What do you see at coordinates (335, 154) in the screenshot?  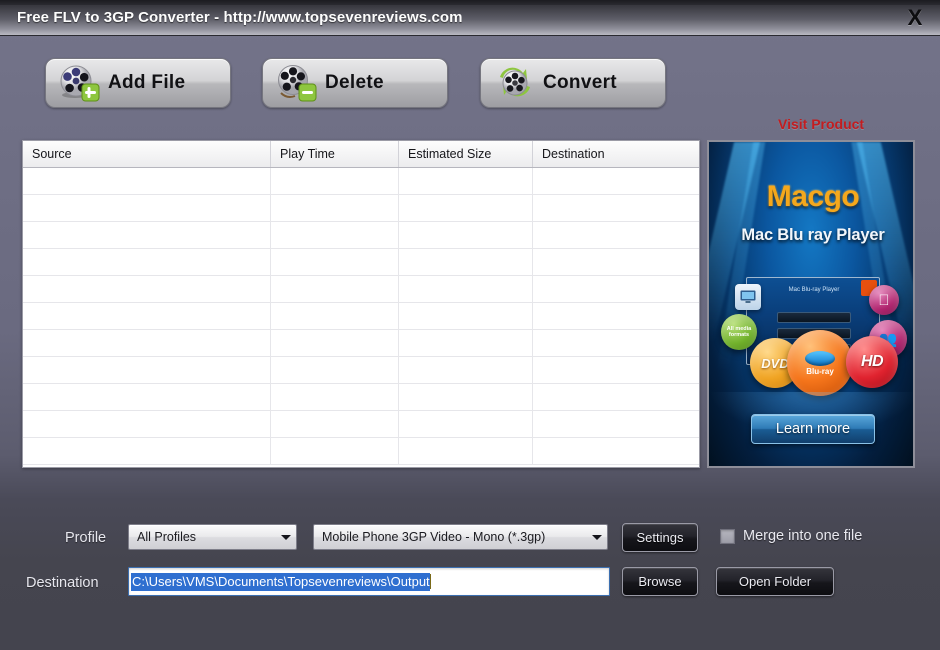 I see `column-header-play-time: Play Time` at bounding box center [335, 154].